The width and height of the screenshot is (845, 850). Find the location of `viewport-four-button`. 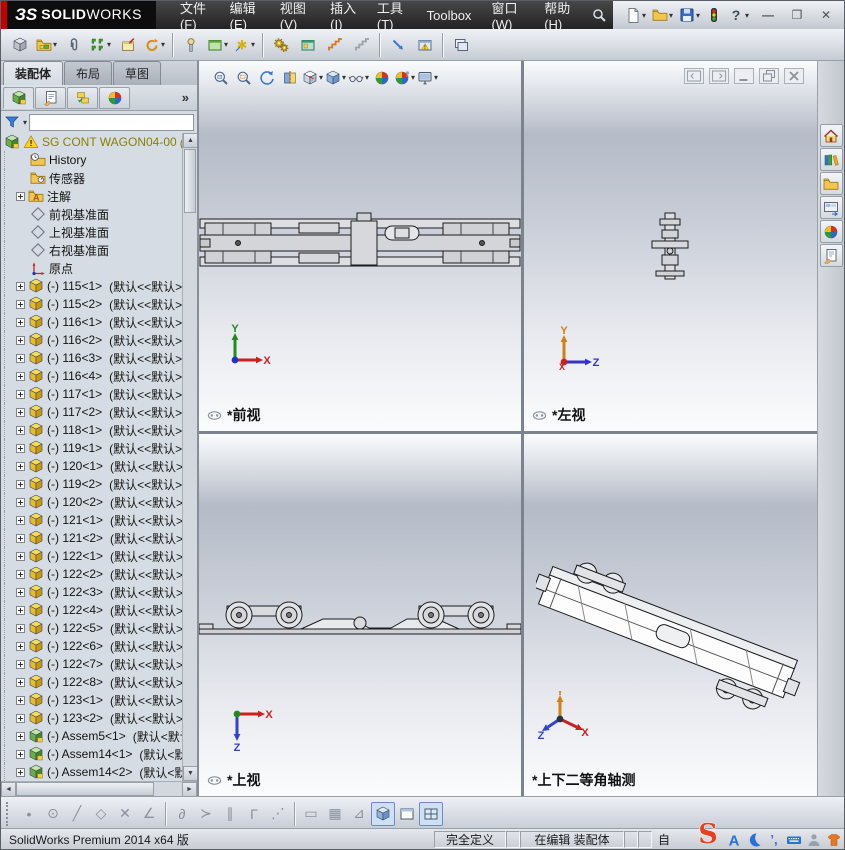

viewport-four-button is located at coordinates (431, 813).